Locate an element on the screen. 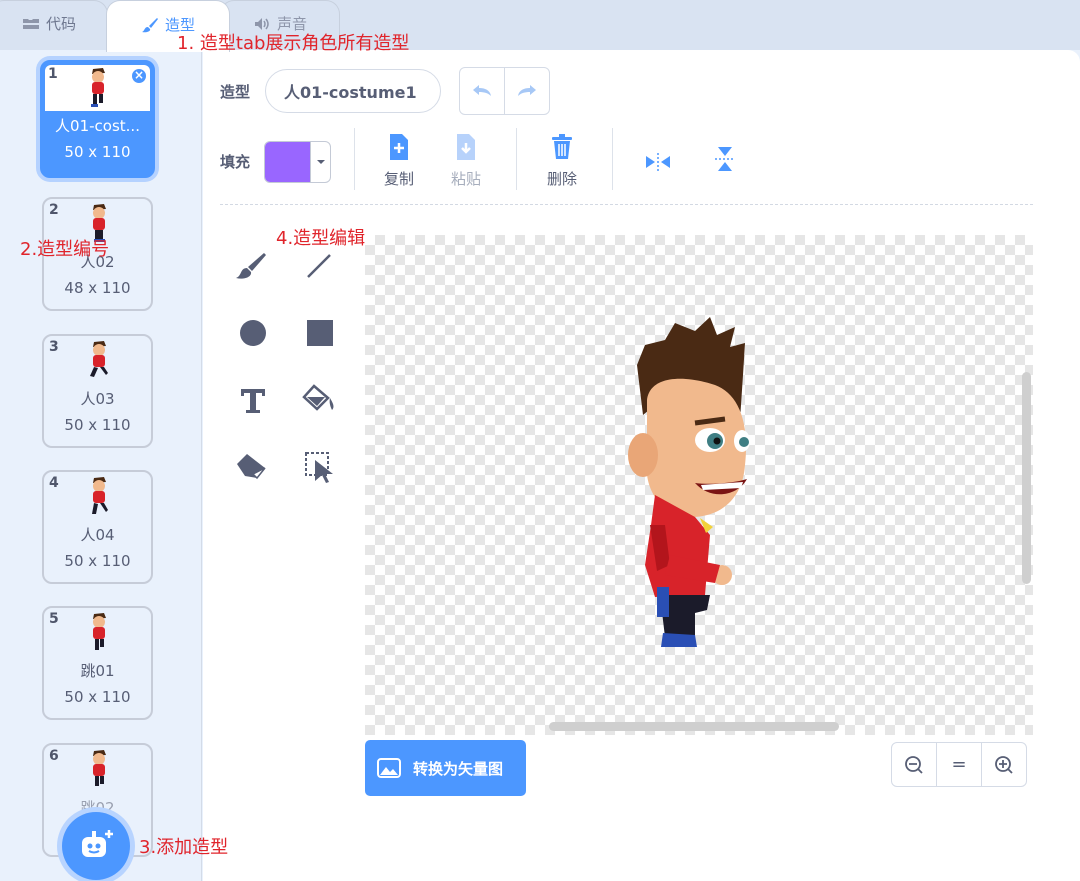 This screenshot has width=1080, height=881. rectangle-icon is located at coordinates (320, 333).